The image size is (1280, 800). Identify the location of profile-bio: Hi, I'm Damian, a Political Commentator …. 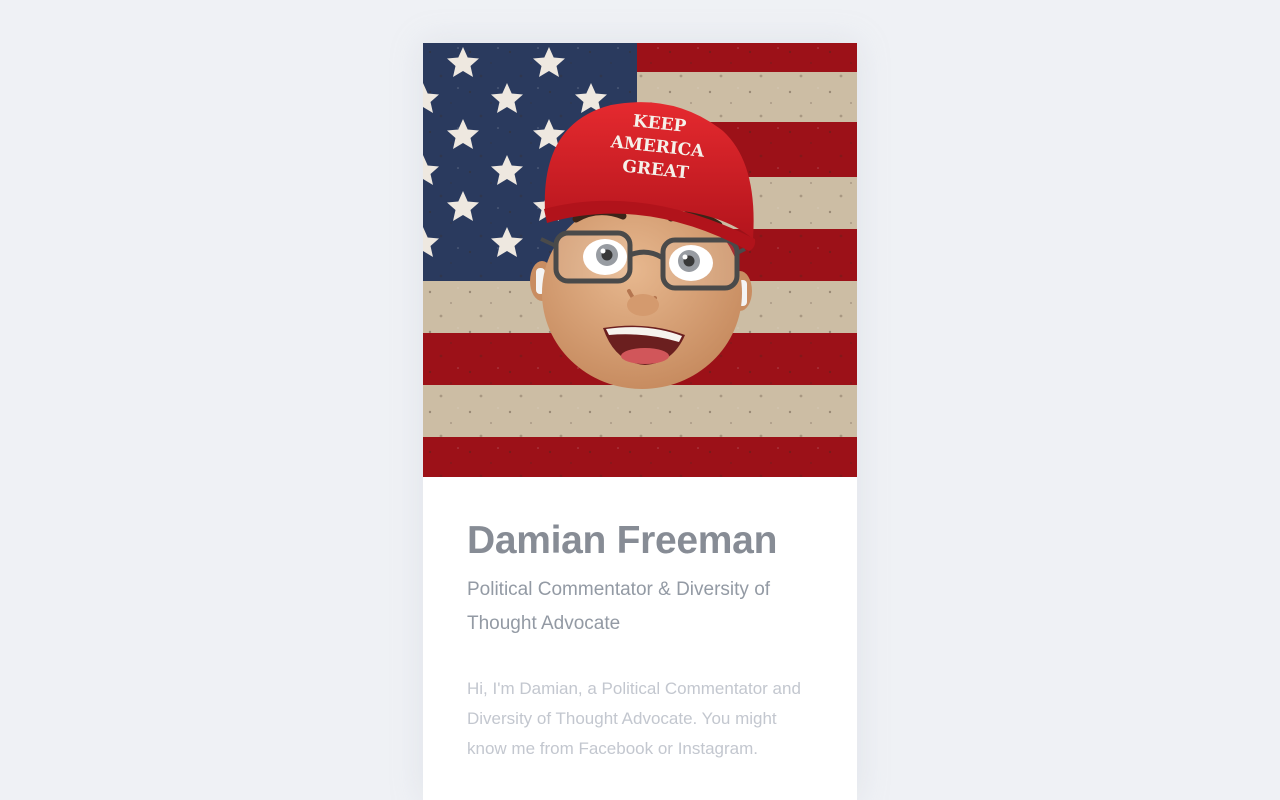
(634, 718).